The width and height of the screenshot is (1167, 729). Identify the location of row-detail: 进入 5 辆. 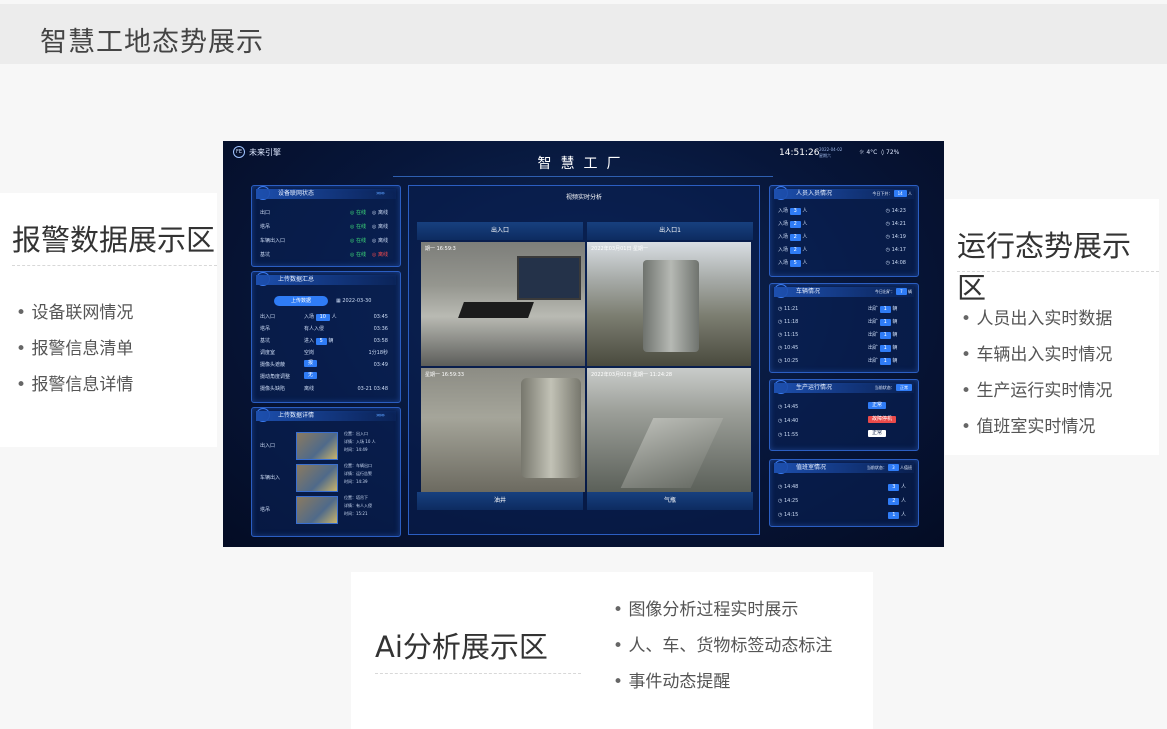
(318, 341).